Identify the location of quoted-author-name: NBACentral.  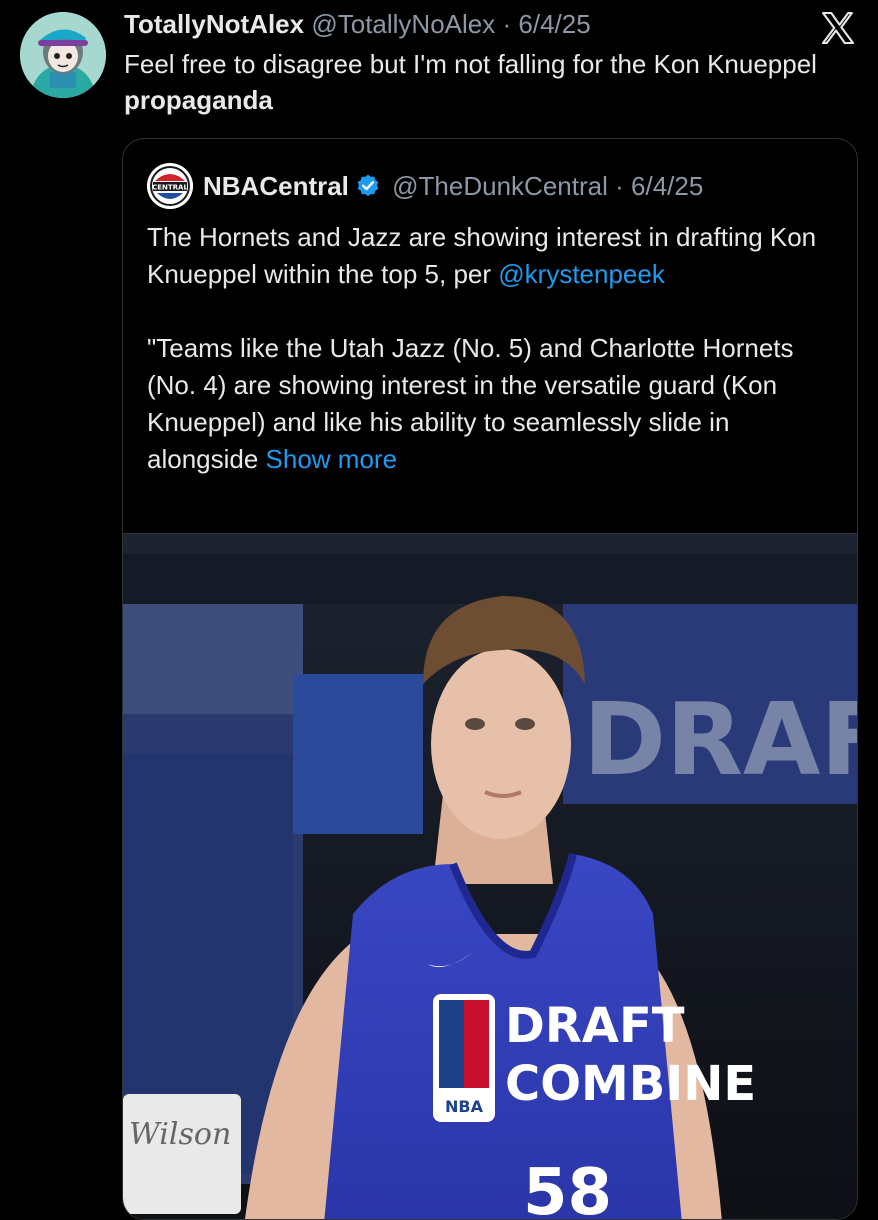
(276, 186).